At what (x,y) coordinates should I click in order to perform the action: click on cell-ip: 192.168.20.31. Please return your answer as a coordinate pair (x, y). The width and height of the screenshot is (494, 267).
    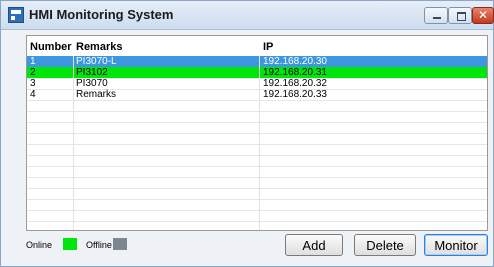
    Looking at the image, I should click on (295, 72).